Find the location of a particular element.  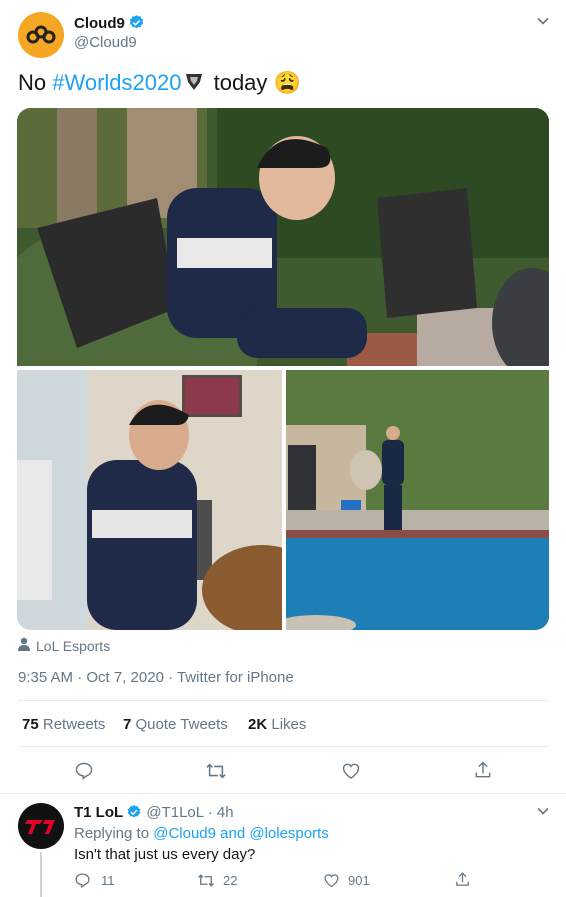

reply-like-count: 901 is located at coordinates (359, 880).